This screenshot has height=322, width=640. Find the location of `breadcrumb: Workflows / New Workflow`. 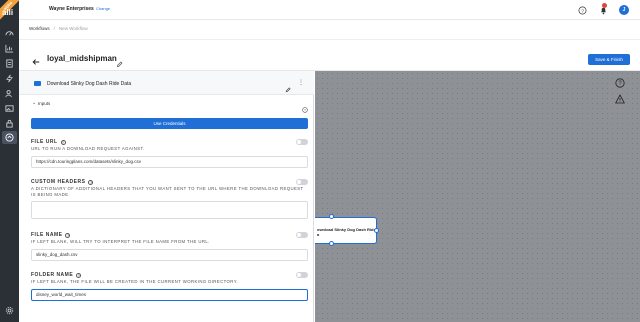

breadcrumb: Workflows / New Workflow is located at coordinates (58, 28).